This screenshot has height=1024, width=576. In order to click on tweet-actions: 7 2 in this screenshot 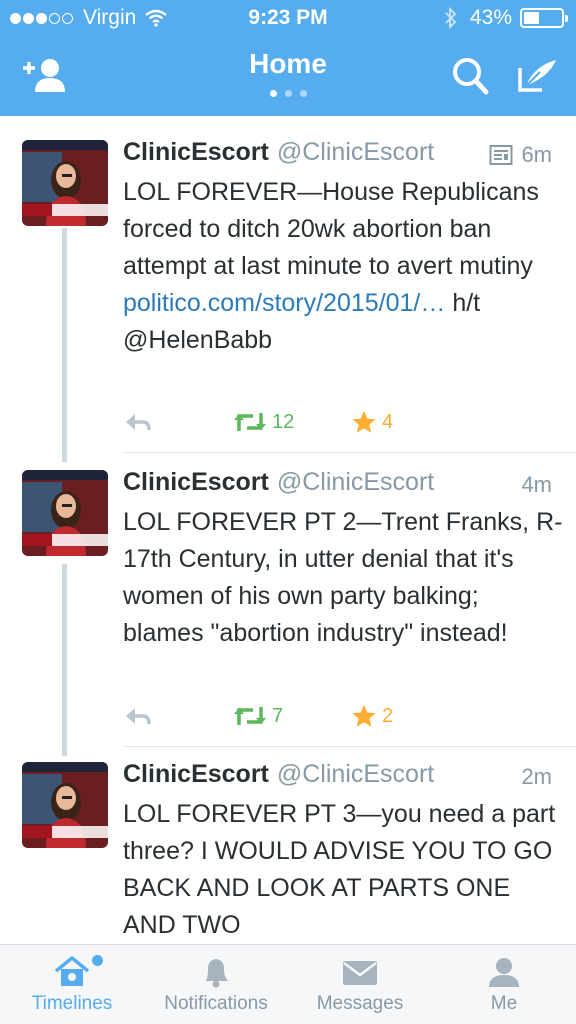, I will do `click(258, 716)`.